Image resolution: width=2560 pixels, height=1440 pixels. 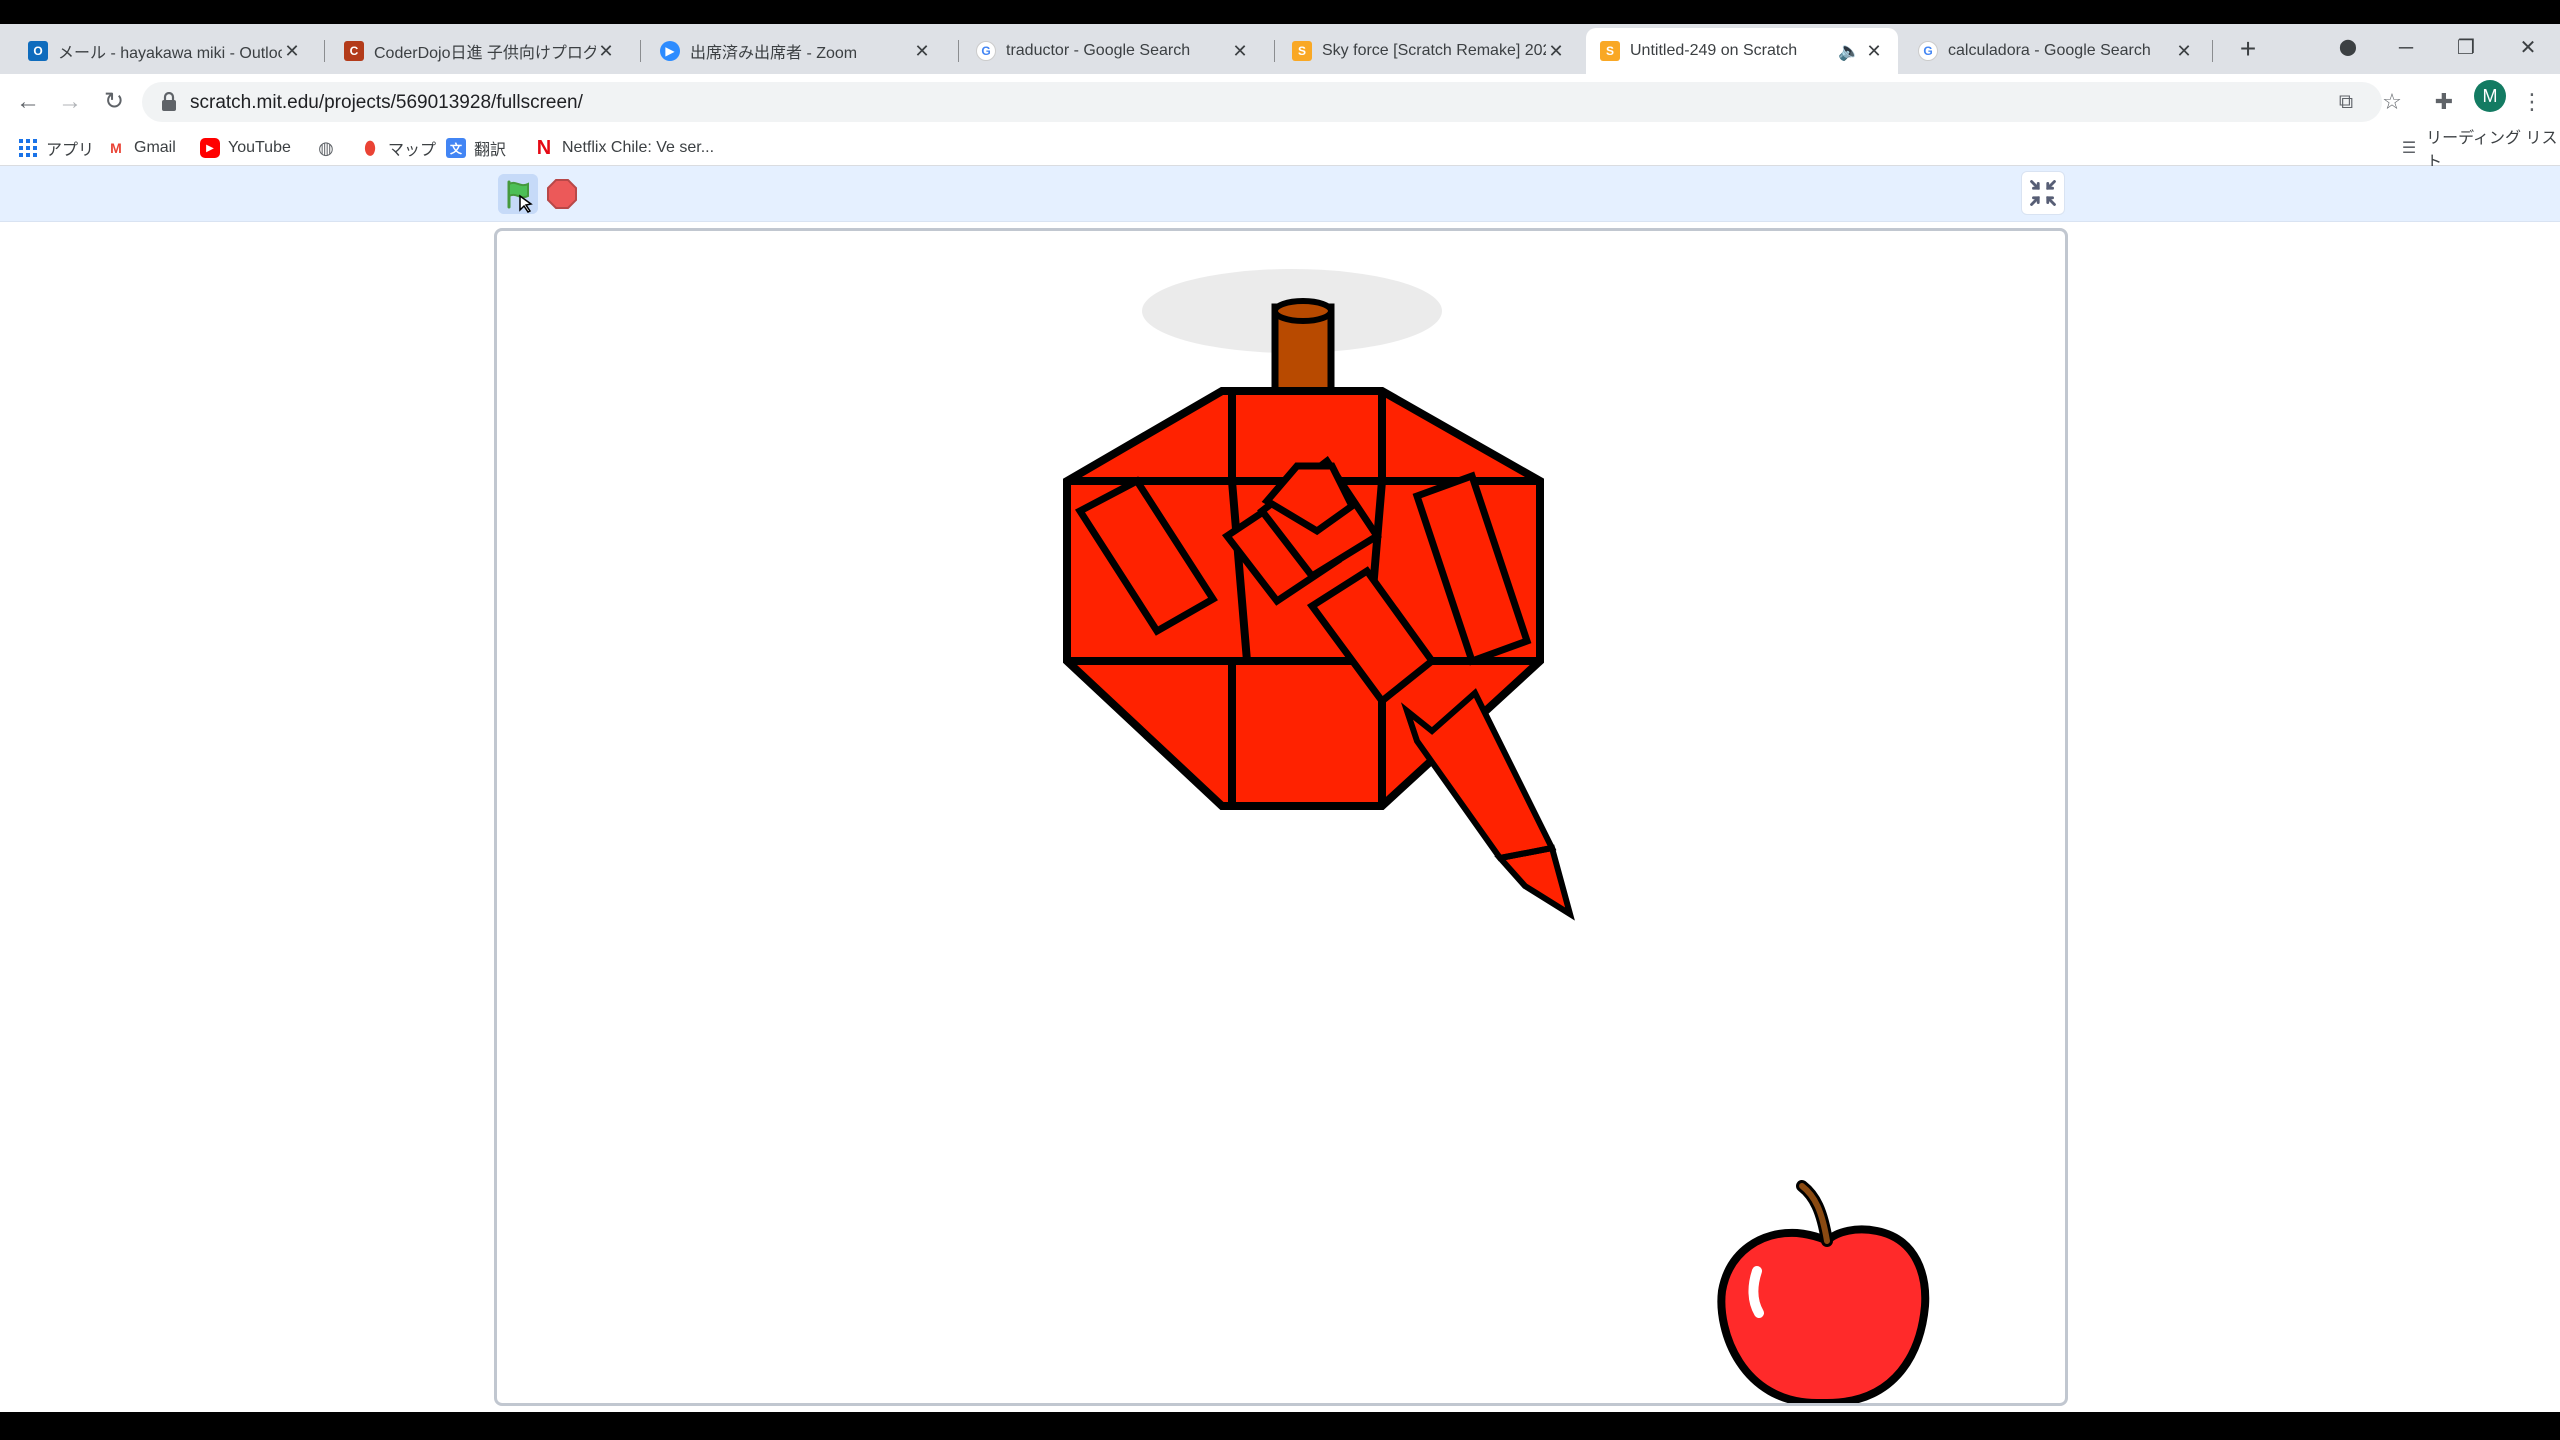 What do you see at coordinates (1434, 50) in the screenshot?
I see `tab-title: Sky force [Scratch Remake] 2021` at bounding box center [1434, 50].